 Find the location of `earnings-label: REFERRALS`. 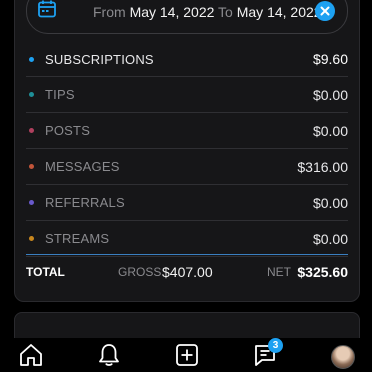

earnings-label: REFERRALS is located at coordinates (85, 202).